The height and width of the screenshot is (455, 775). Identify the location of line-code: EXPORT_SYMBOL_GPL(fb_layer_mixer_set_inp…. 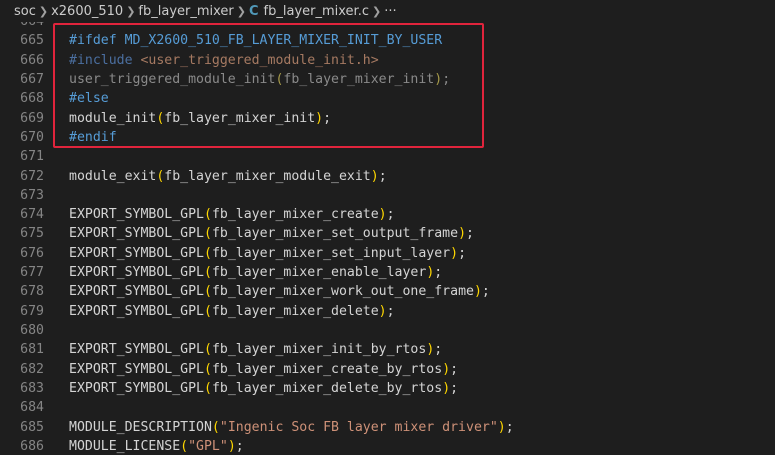
(267, 253).